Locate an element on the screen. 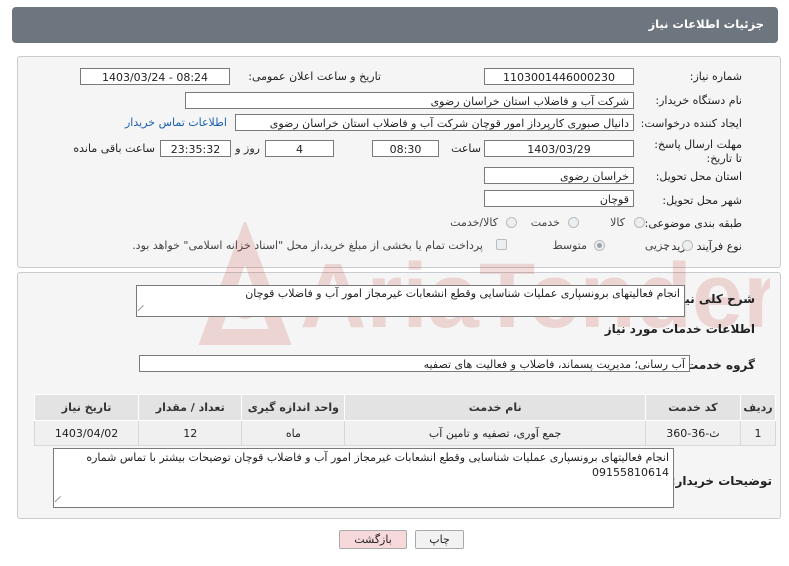 Image resolution: width=789 pixels, height=566 pixels. back-button: بازگشت is located at coordinates (373, 539).